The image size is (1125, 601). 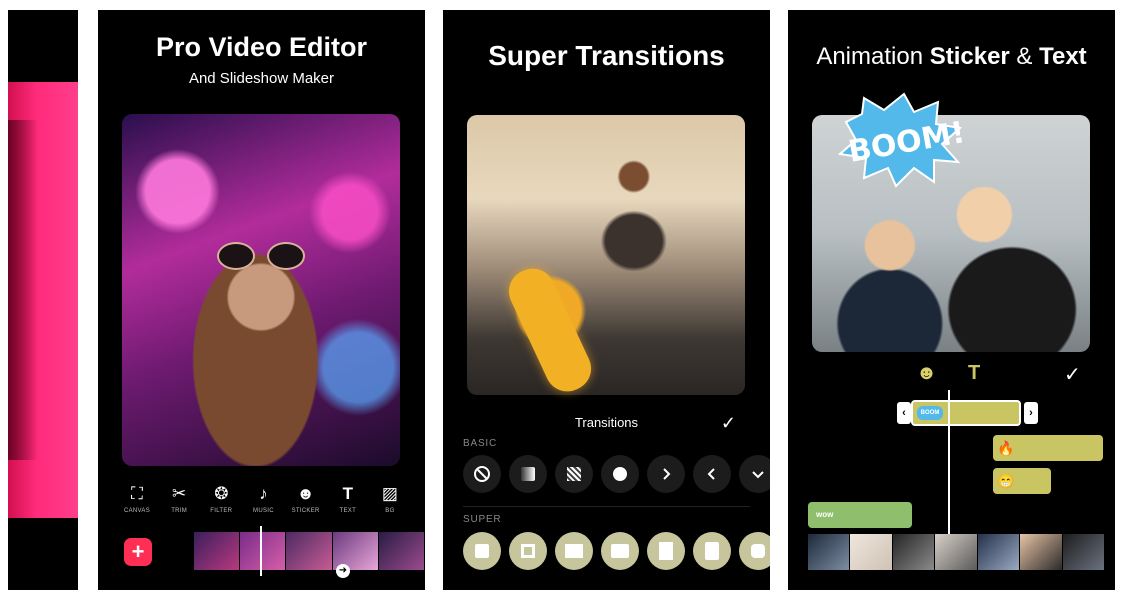 What do you see at coordinates (1048, 448) in the screenshot?
I see `sticker-clip-fire: 🔥` at bounding box center [1048, 448].